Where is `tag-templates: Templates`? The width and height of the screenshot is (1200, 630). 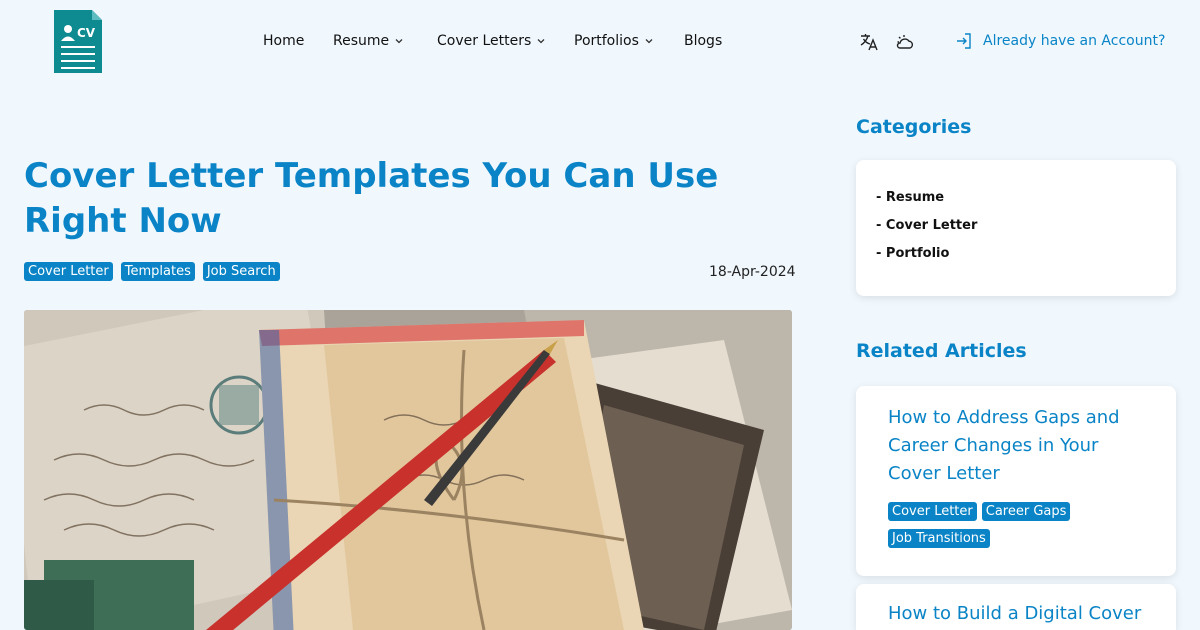
tag-templates: Templates is located at coordinates (157, 271).